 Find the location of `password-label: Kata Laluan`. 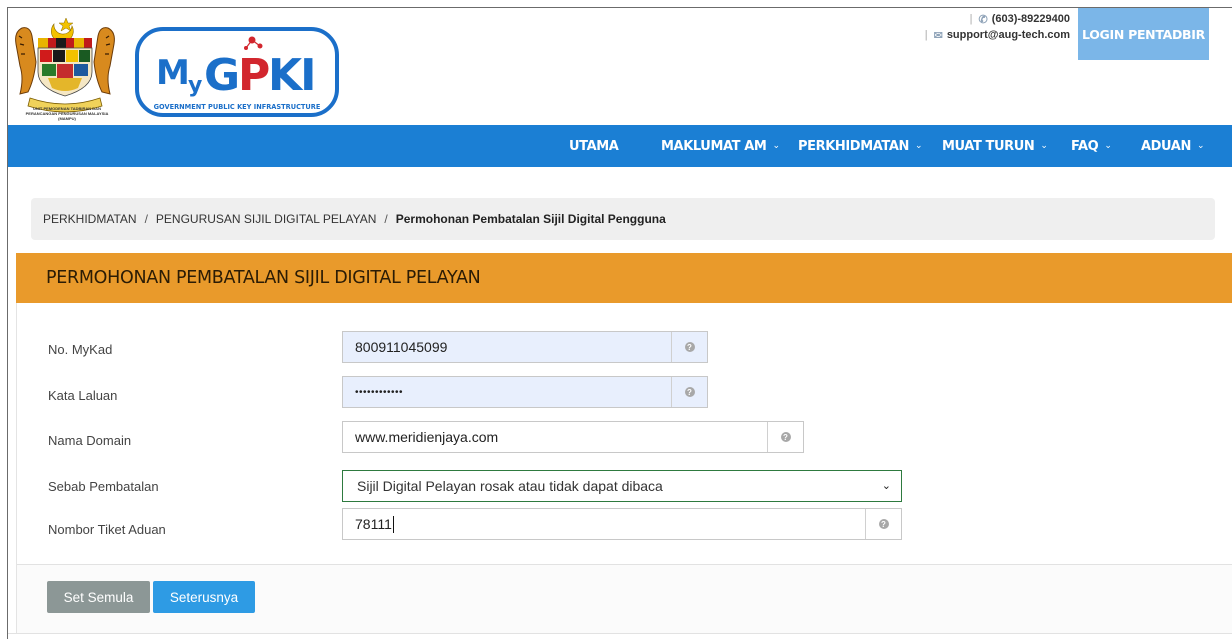

password-label: Kata Laluan is located at coordinates (83, 395).